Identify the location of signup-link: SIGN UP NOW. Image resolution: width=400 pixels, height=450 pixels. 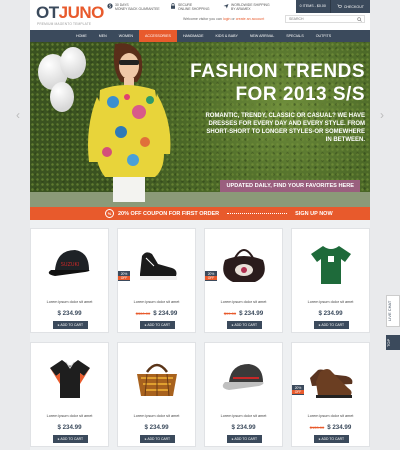
(314, 214).